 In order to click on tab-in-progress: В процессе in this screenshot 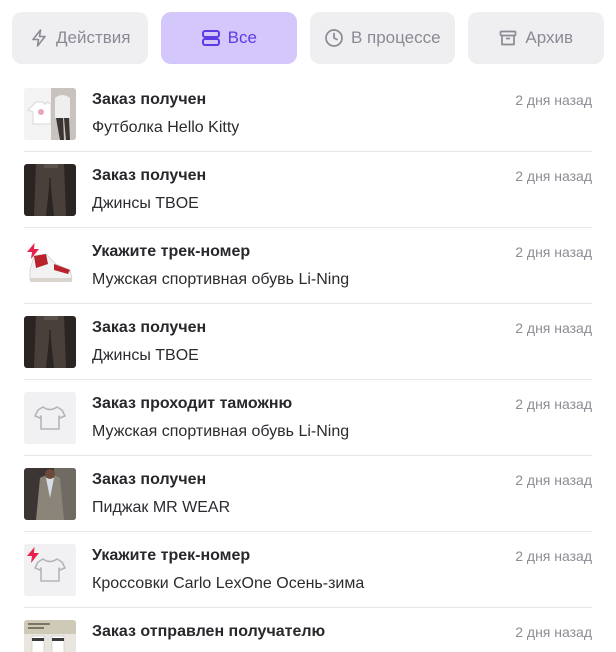, I will do `click(382, 38)`.